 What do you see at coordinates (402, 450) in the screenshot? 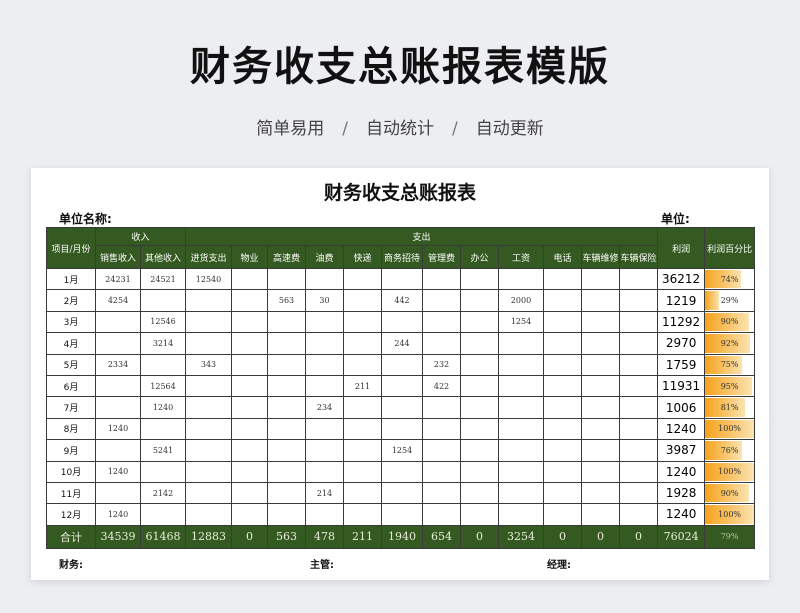
I see `amount-cell: 1254` at bounding box center [402, 450].